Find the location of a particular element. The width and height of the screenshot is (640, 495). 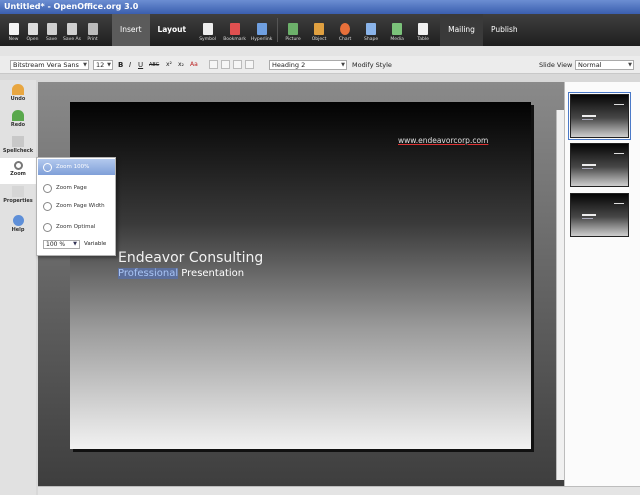

bookmark-icon is located at coordinates (234, 29).